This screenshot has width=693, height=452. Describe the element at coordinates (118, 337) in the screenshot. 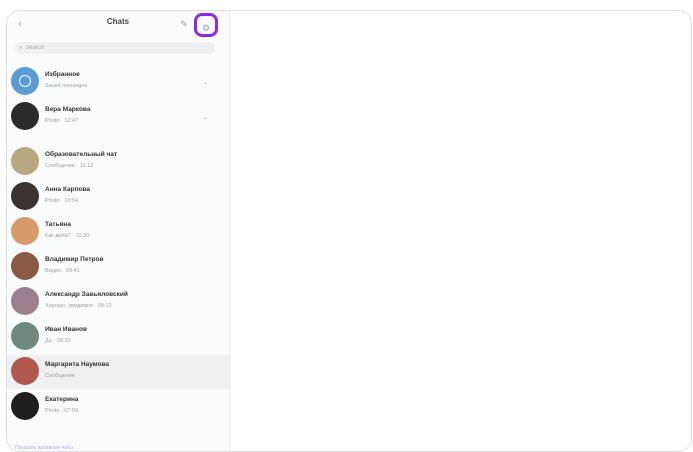

I see `chat-list-item: Иван Иванов Да · 08:33` at that location.